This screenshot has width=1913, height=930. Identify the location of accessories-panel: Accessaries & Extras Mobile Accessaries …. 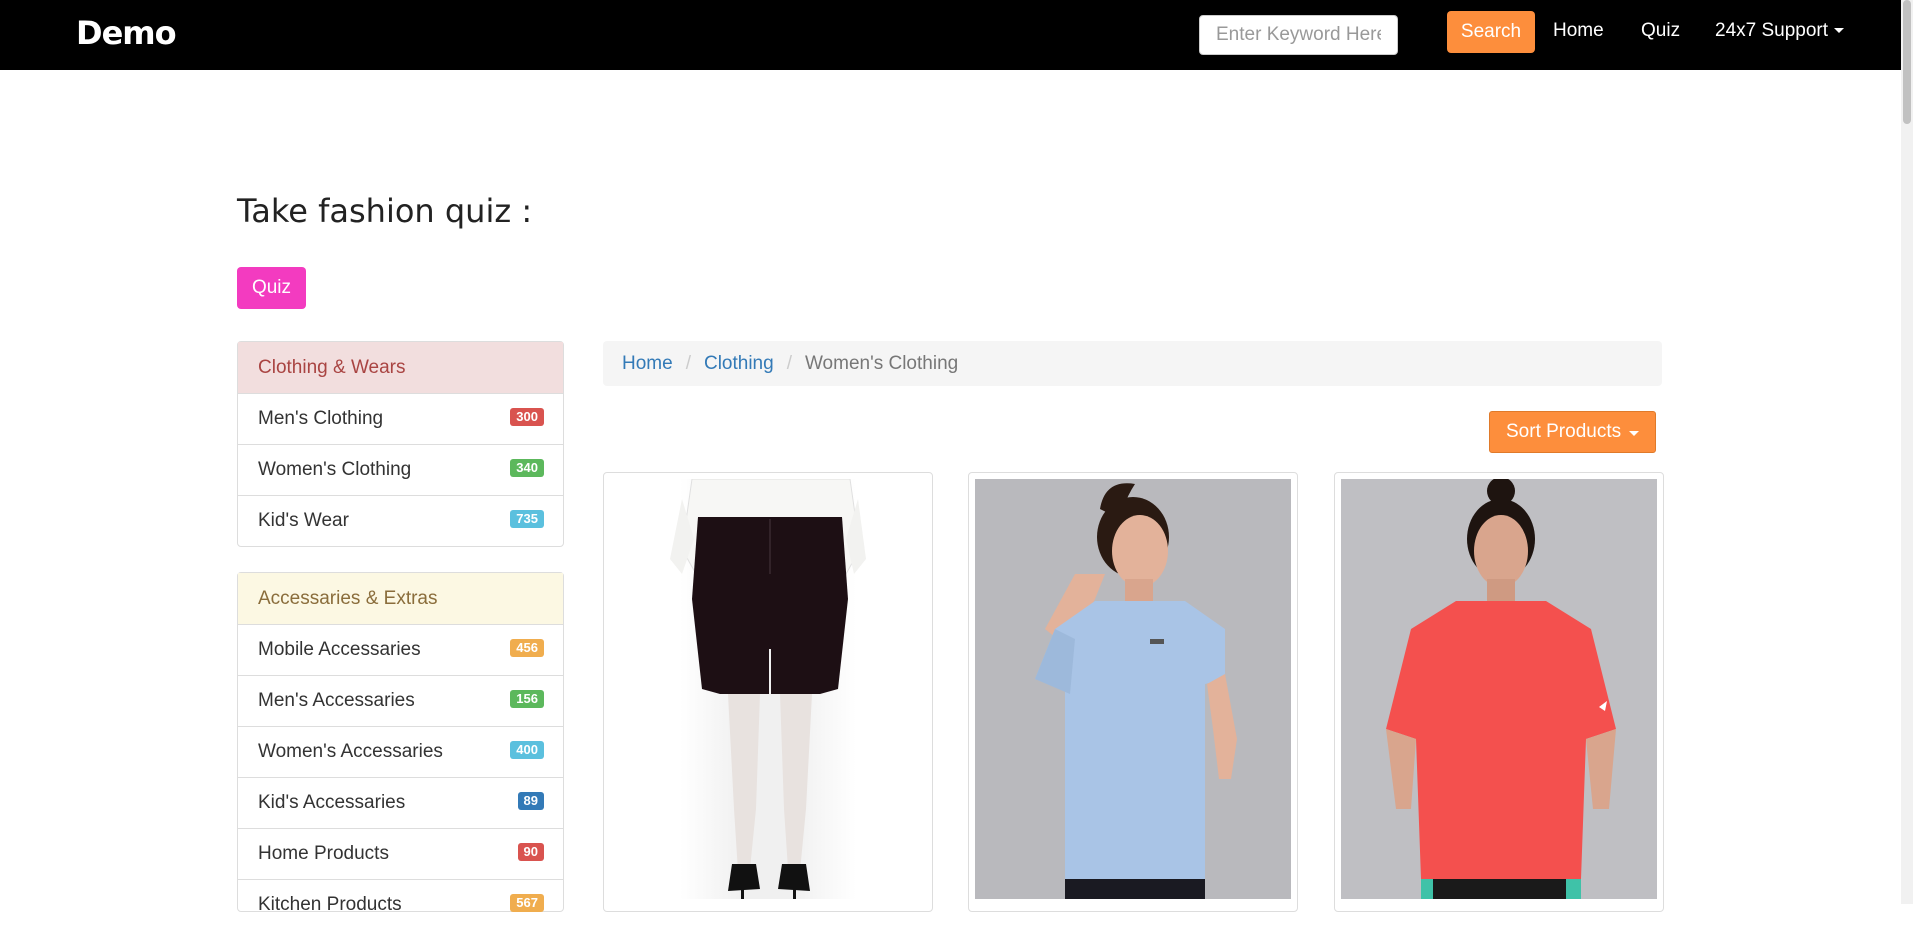
(400, 743).